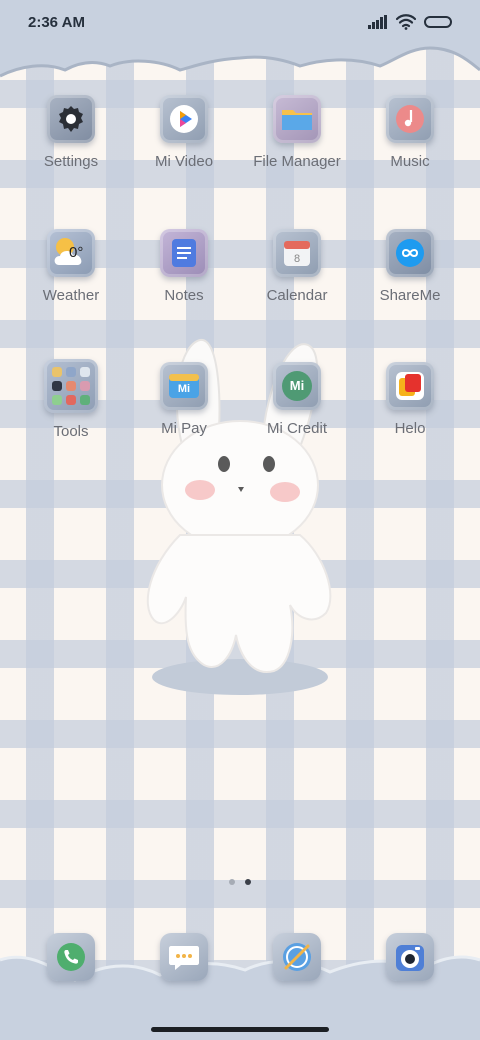 The image size is (480, 1040). What do you see at coordinates (240, 22) in the screenshot?
I see `status-bar: 2:36 AM` at bounding box center [240, 22].